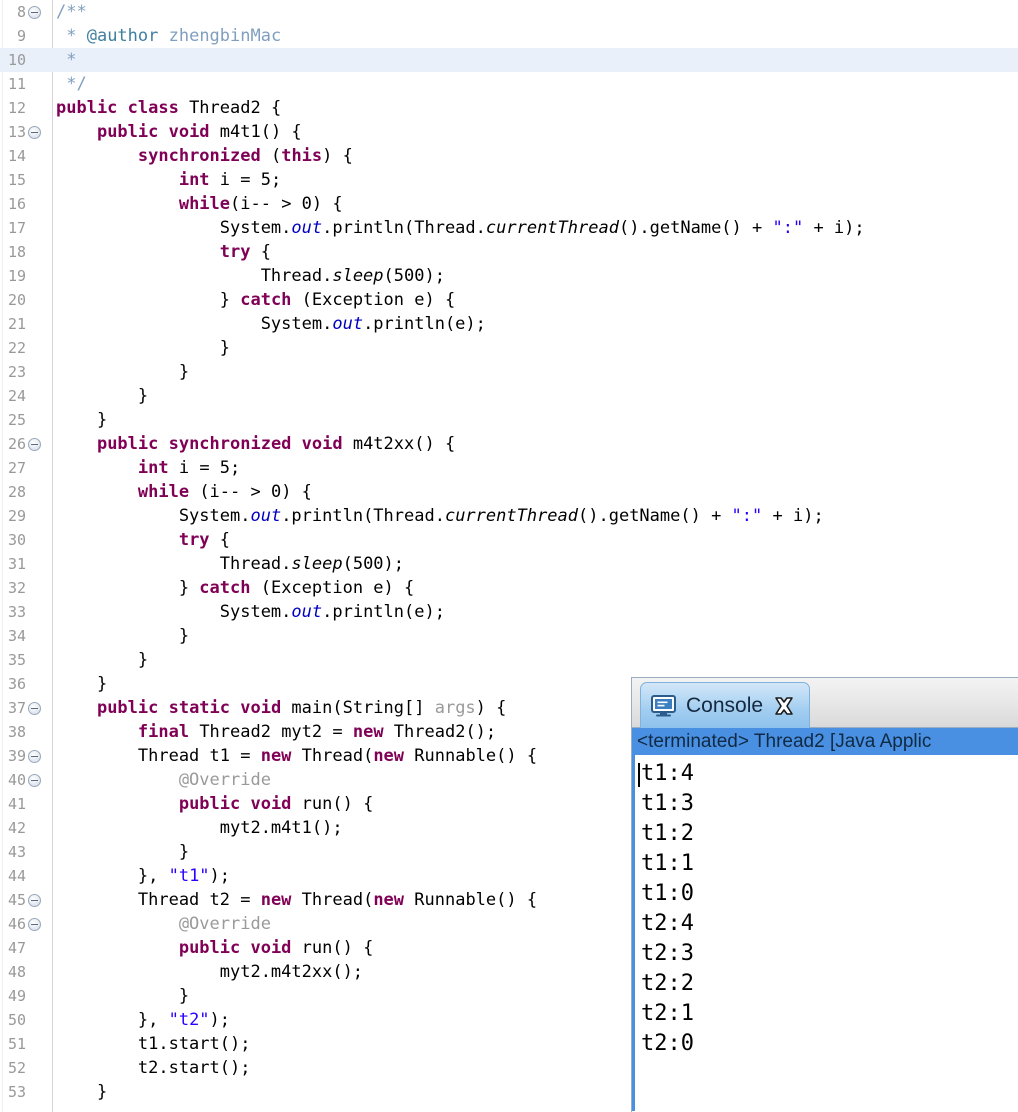 Image resolution: width=1018 pixels, height=1112 pixels. I want to click on code-token: + i);, so click(793, 516).